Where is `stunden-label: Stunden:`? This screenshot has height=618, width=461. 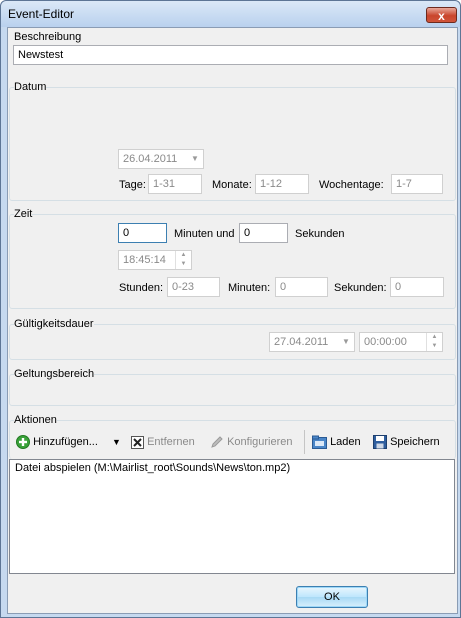 stunden-label: Stunden: is located at coordinates (141, 288).